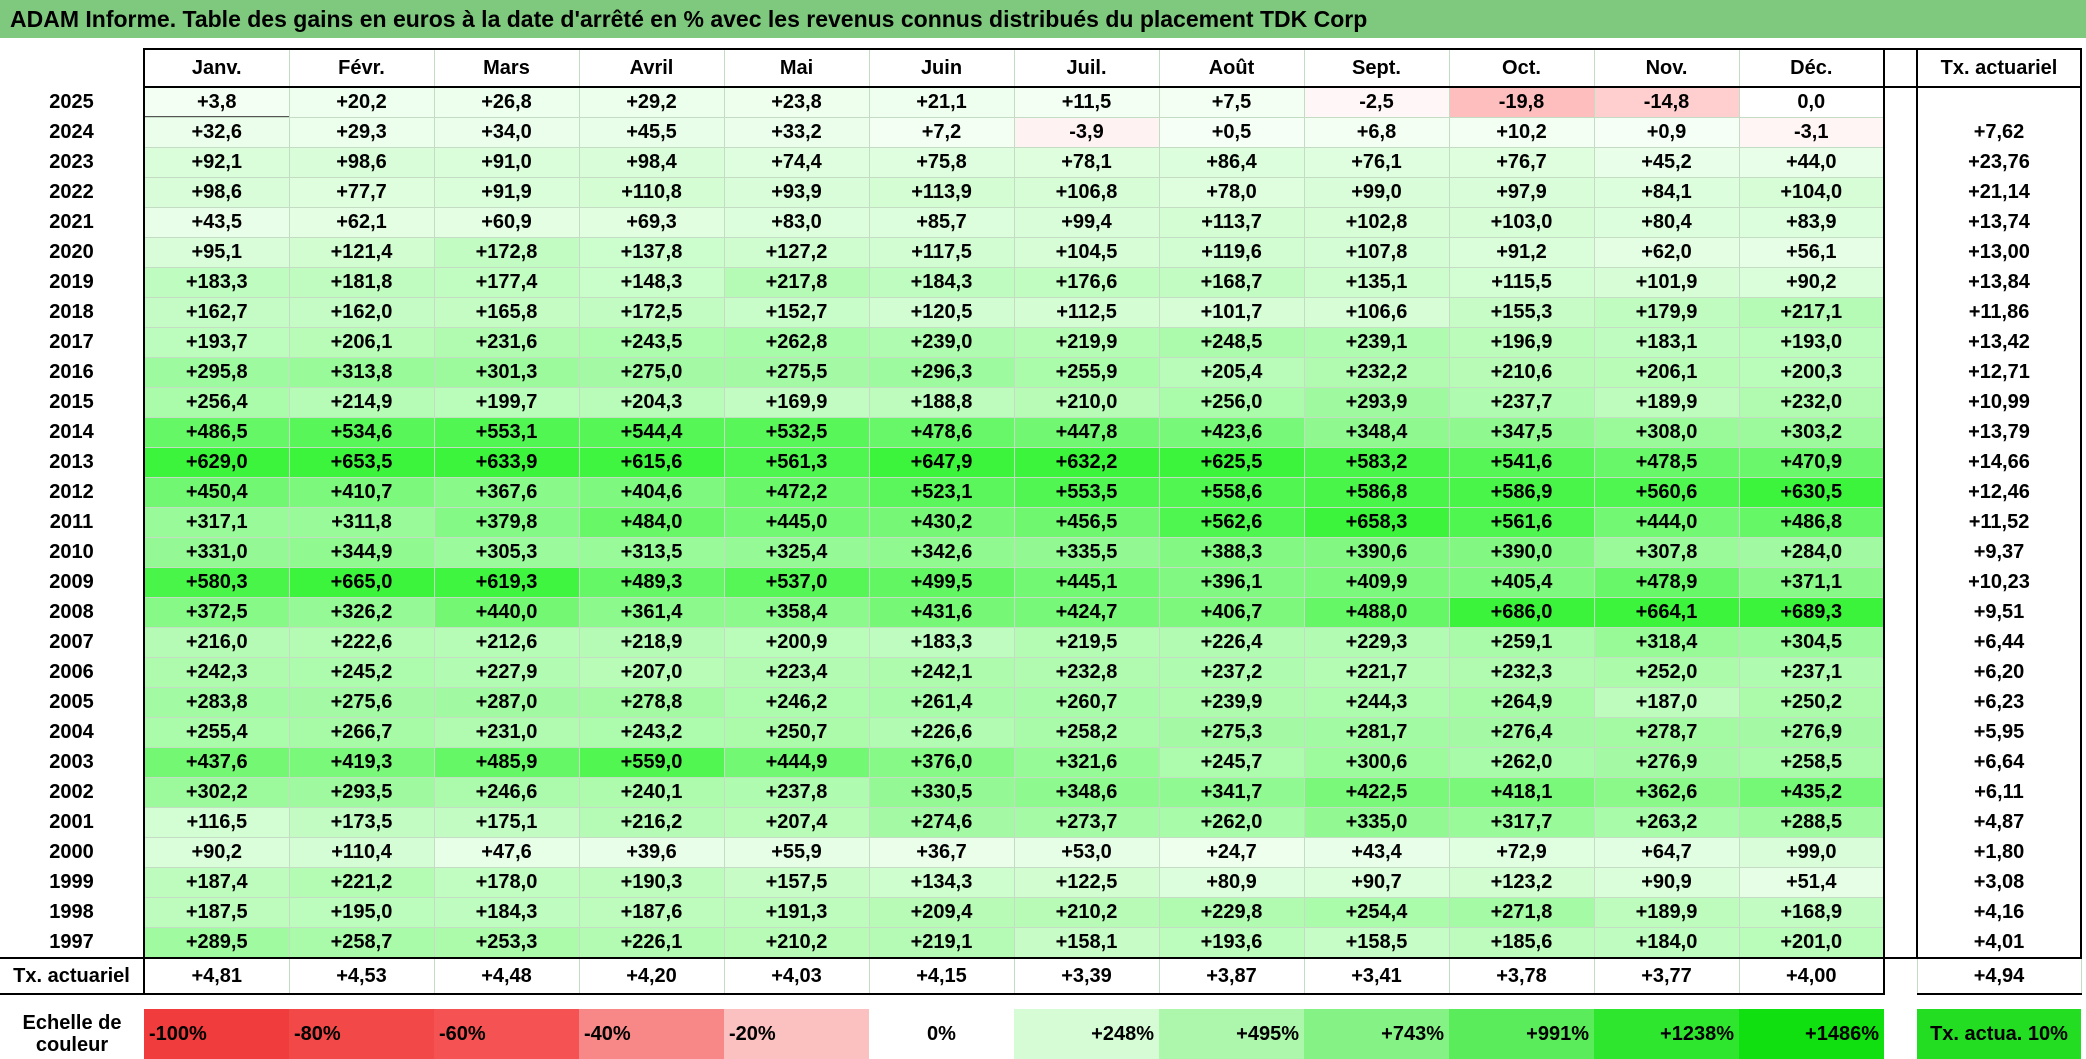  What do you see at coordinates (1377, 882) in the screenshot?
I see `gain-cell: +90,7` at bounding box center [1377, 882].